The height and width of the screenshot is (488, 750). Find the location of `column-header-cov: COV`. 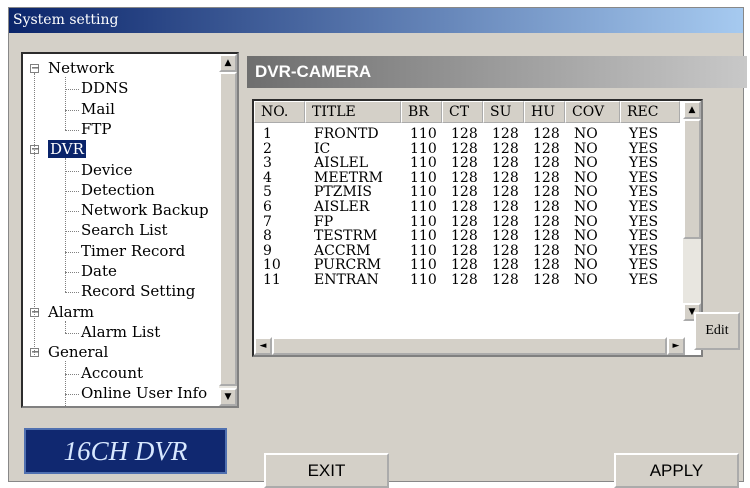

column-header-cov: COV is located at coordinates (592, 112).